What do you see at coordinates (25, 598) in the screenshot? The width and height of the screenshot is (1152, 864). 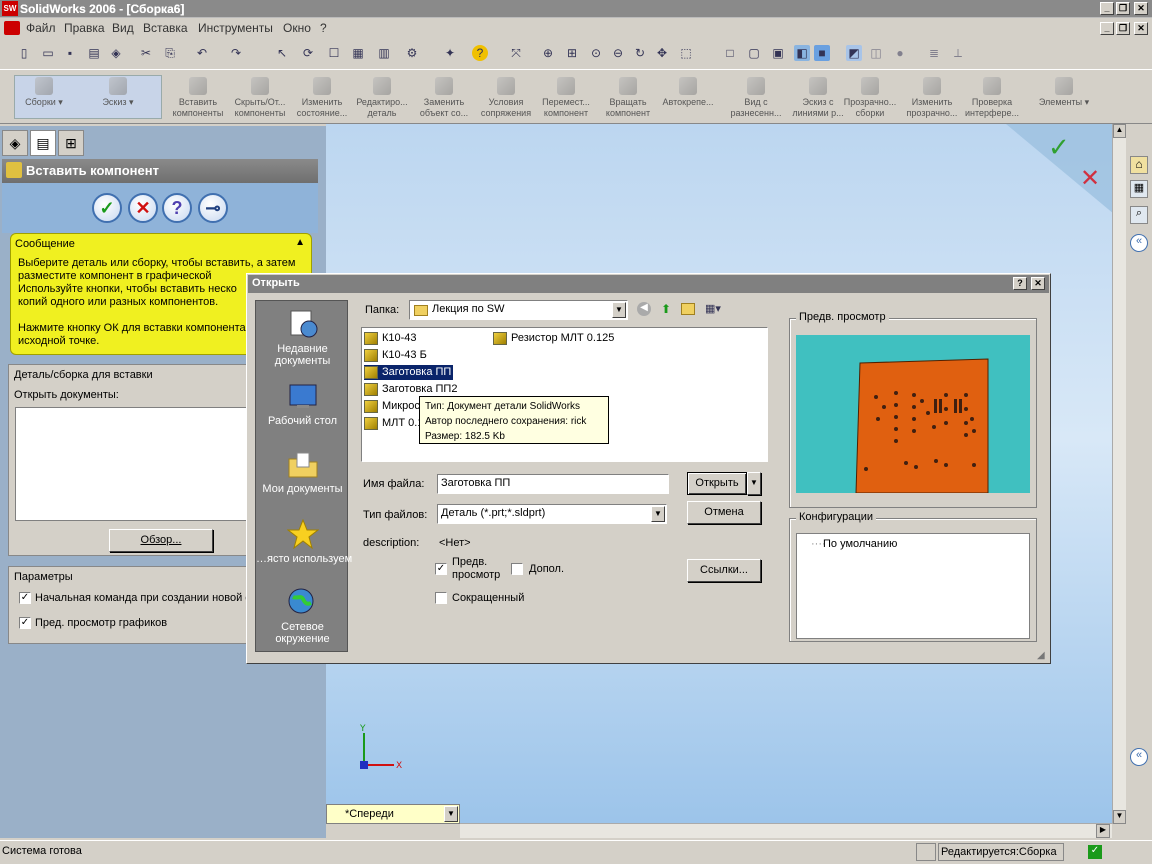 I see `opt1-checkbox: ✓` at bounding box center [25, 598].